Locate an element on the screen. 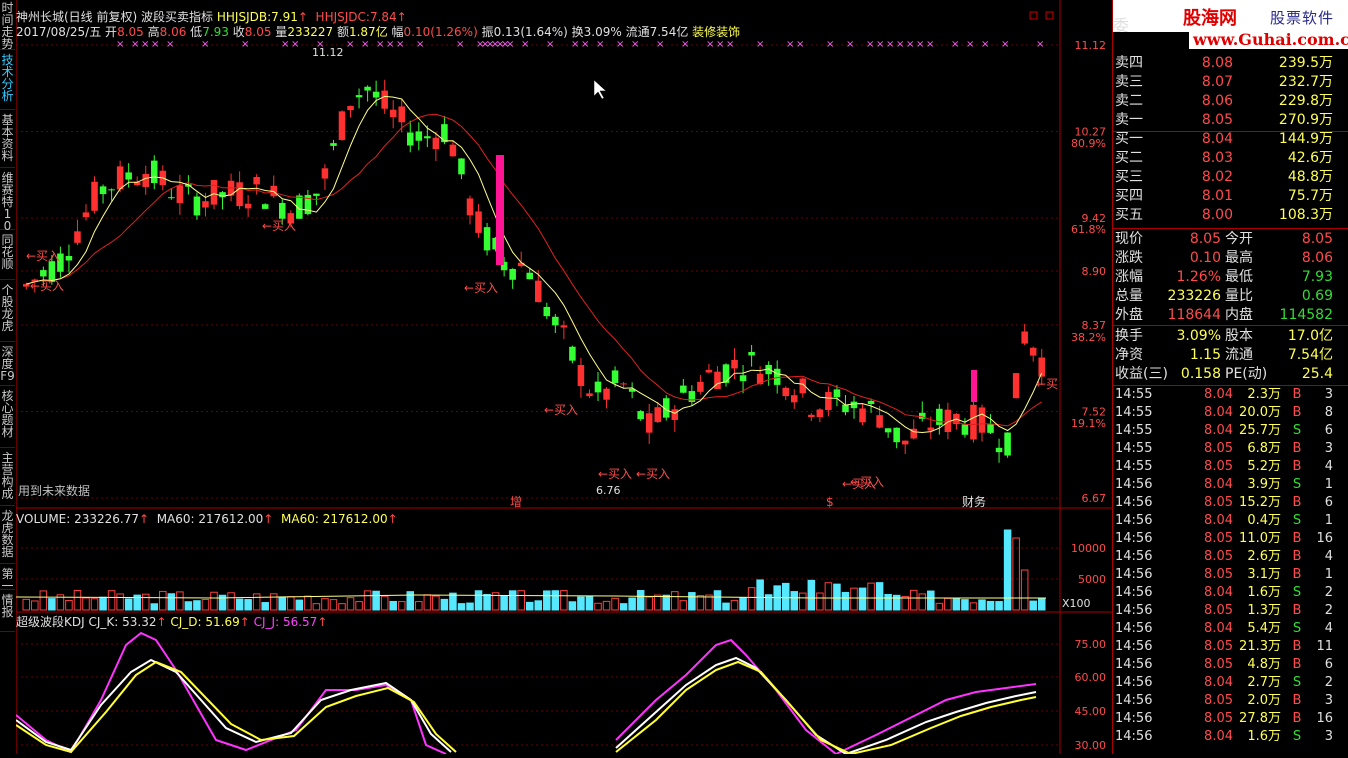 The width and height of the screenshot is (1348, 758). bid-row: 买四 8.01 75.7万 is located at coordinates (1230, 196).